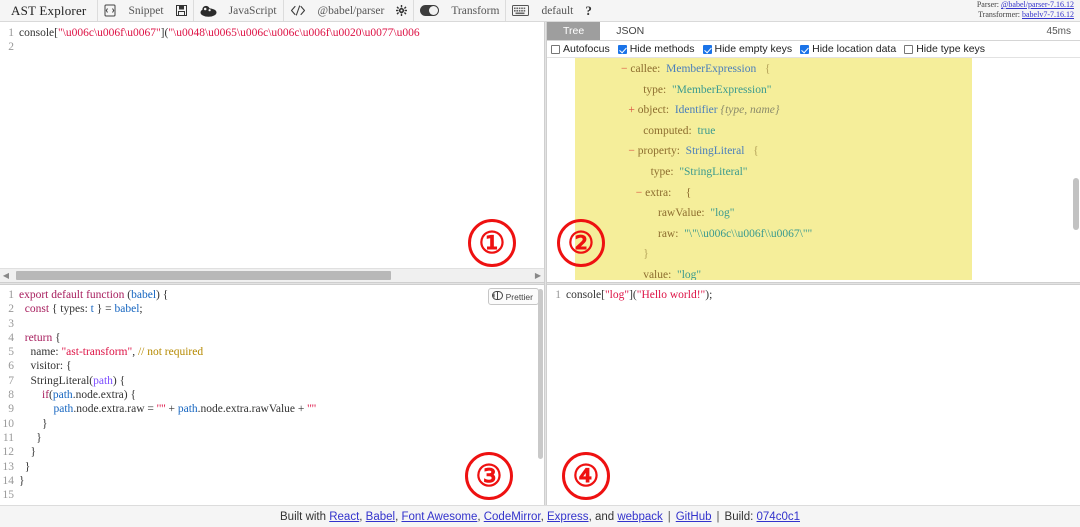 The image size is (1080, 527). What do you see at coordinates (380, 517) in the screenshot?
I see `footer-link-babel: Babel` at bounding box center [380, 517].